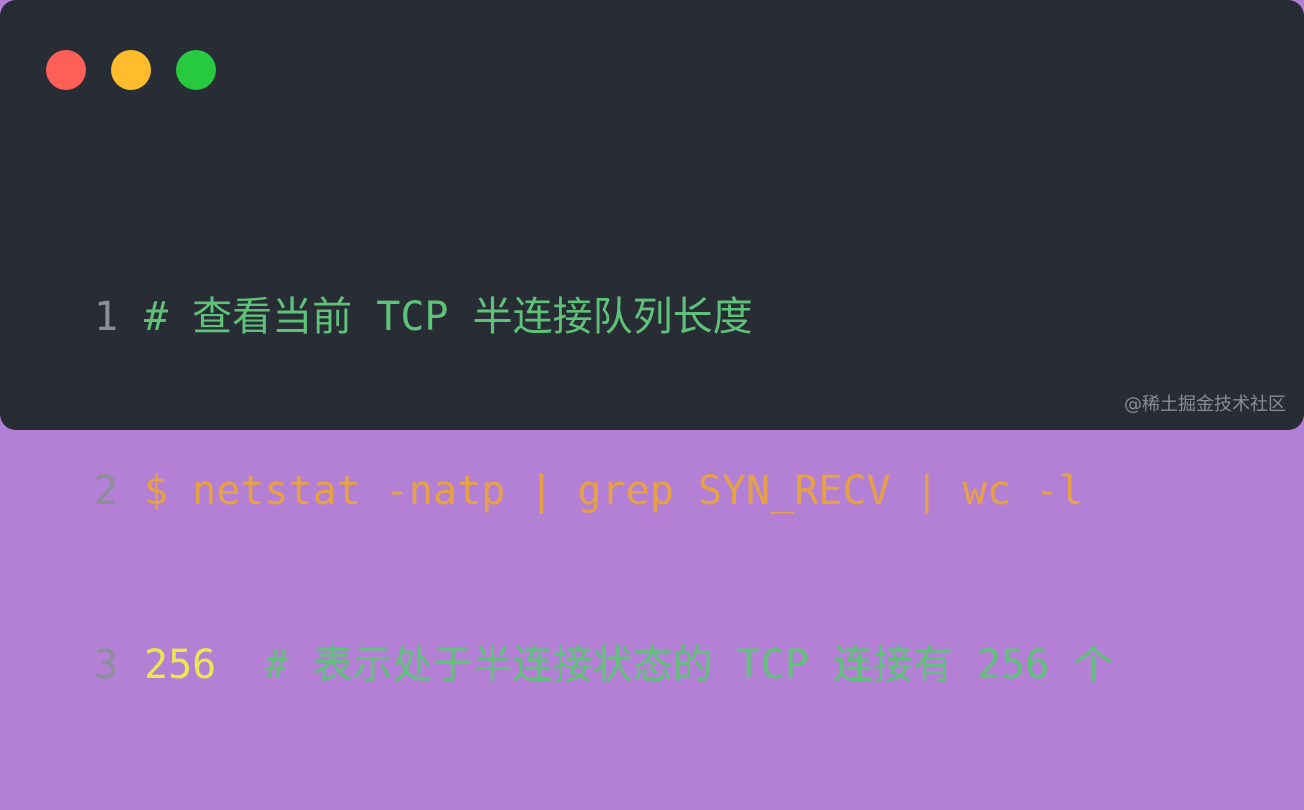 The width and height of the screenshot is (1304, 810). I want to click on line-number: 3, so click(106, 665).